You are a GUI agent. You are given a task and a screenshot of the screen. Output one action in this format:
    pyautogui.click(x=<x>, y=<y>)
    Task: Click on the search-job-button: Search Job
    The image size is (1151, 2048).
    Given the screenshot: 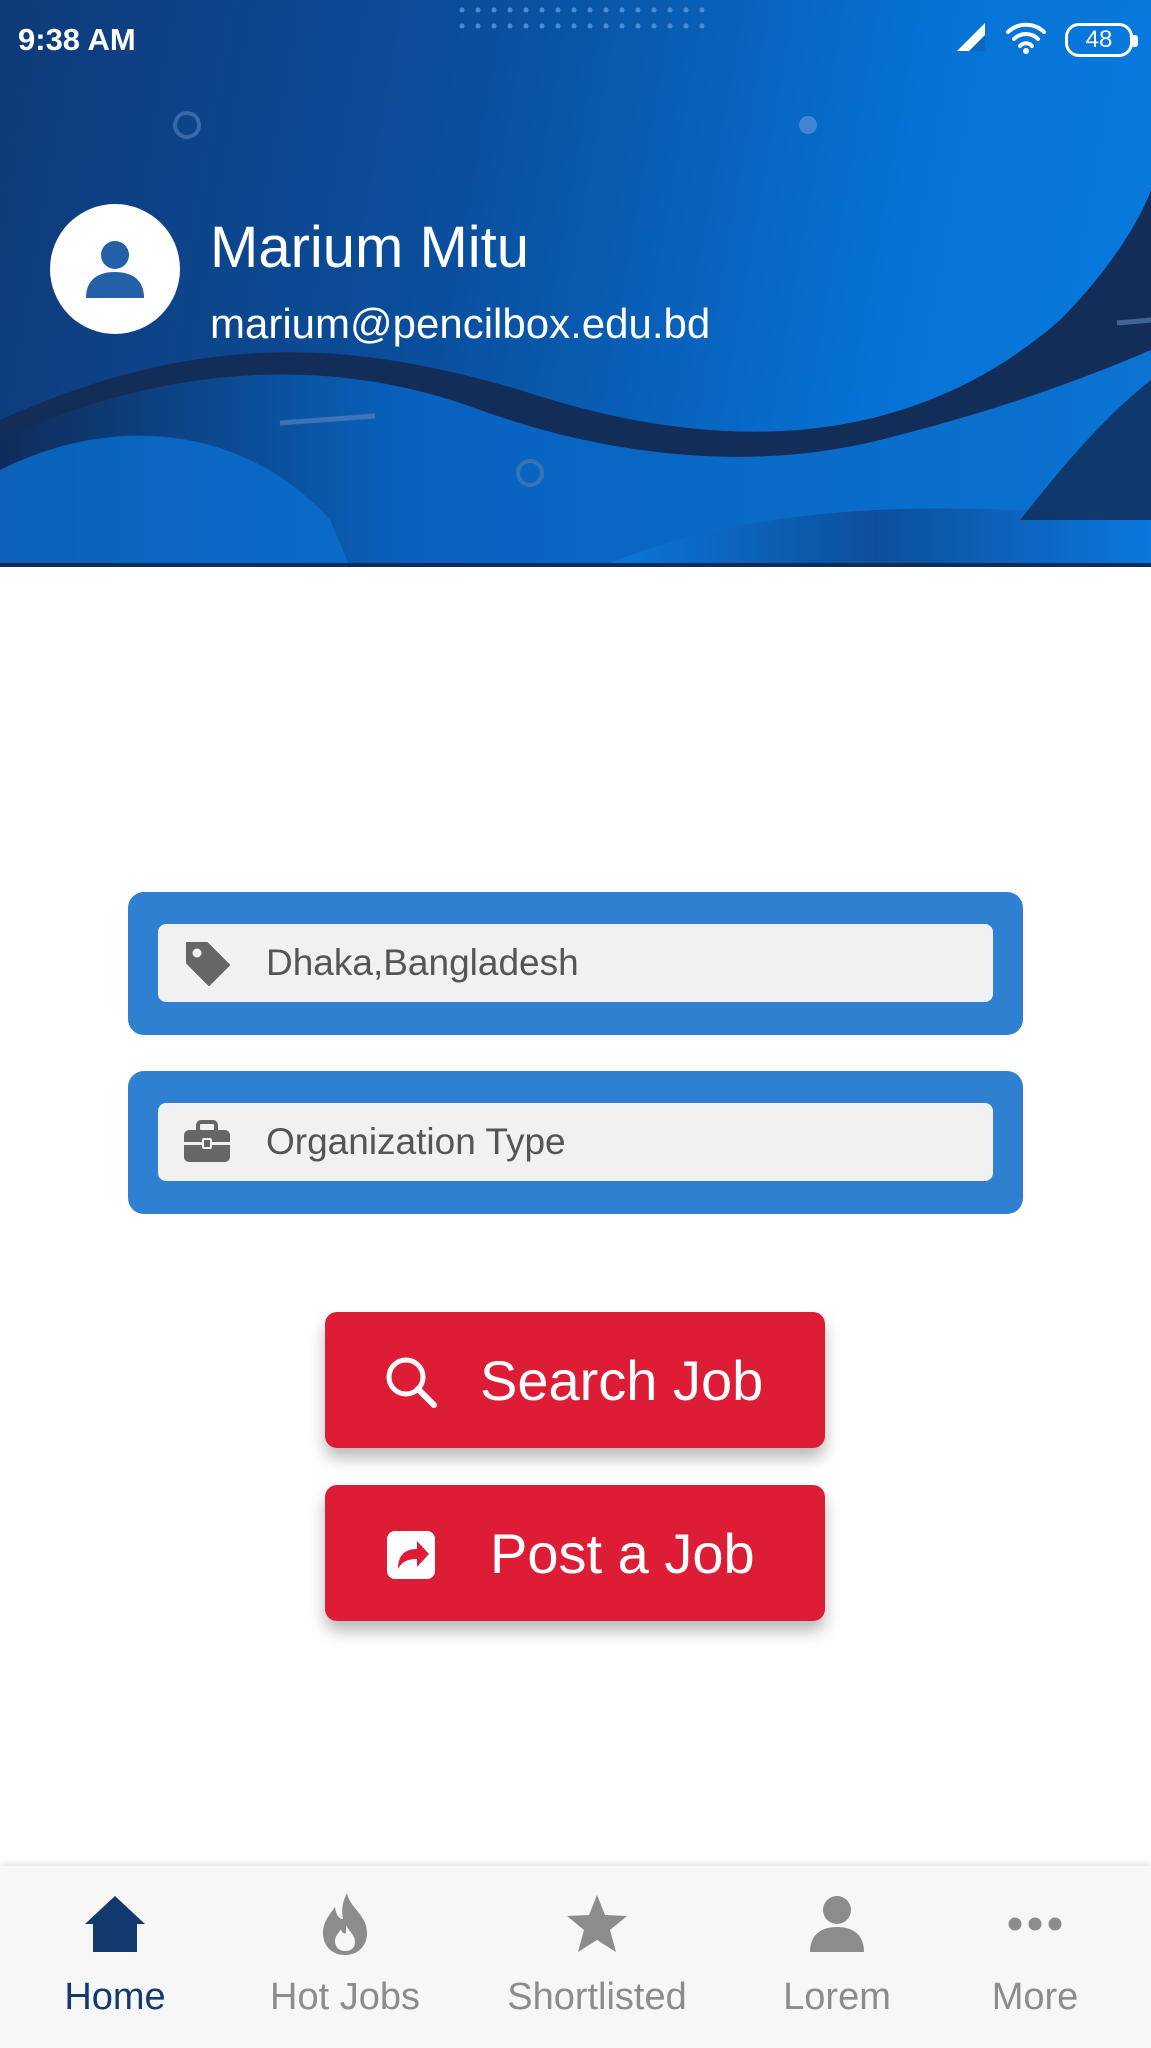 What is the action you would take?
    pyautogui.click(x=575, y=1380)
    